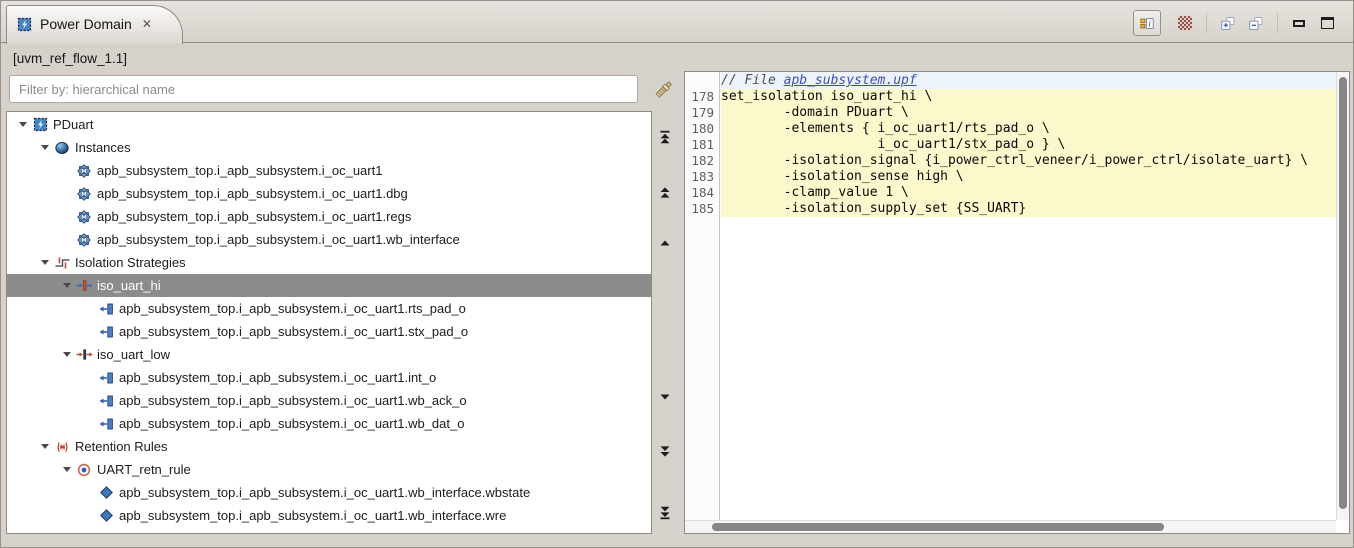 This screenshot has width=1354, height=548. What do you see at coordinates (702, 176) in the screenshot?
I see `line-number: 183` at bounding box center [702, 176].